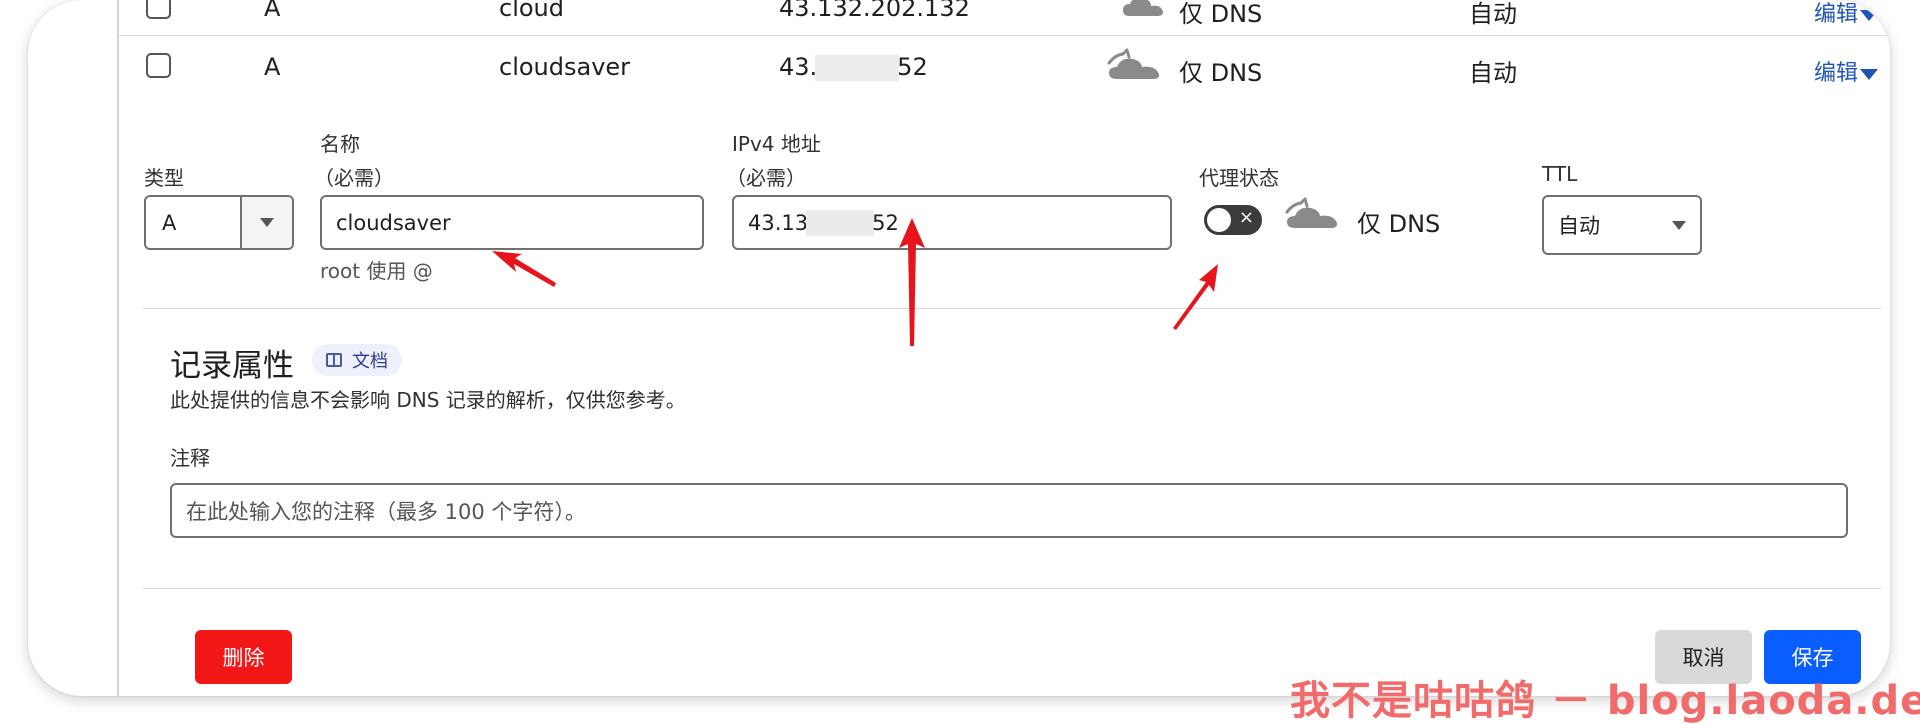 The height and width of the screenshot is (724, 1920). What do you see at coordinates (1004, 66) in the screenshot?
I see `table-row: A cloudsaver 43. 52 仅 DNS 自动 编辑` at bounding box center [1004, 66].